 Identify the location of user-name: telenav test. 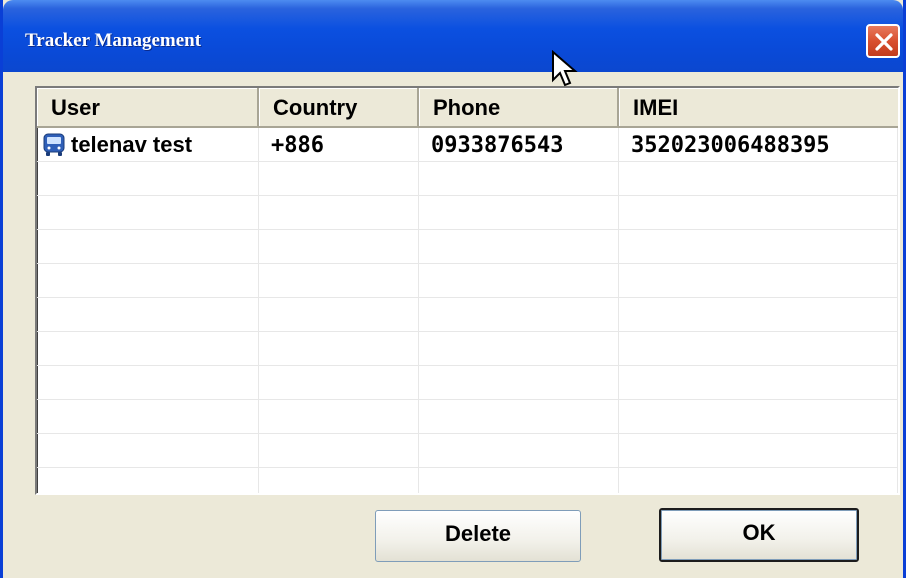
(132, 144).